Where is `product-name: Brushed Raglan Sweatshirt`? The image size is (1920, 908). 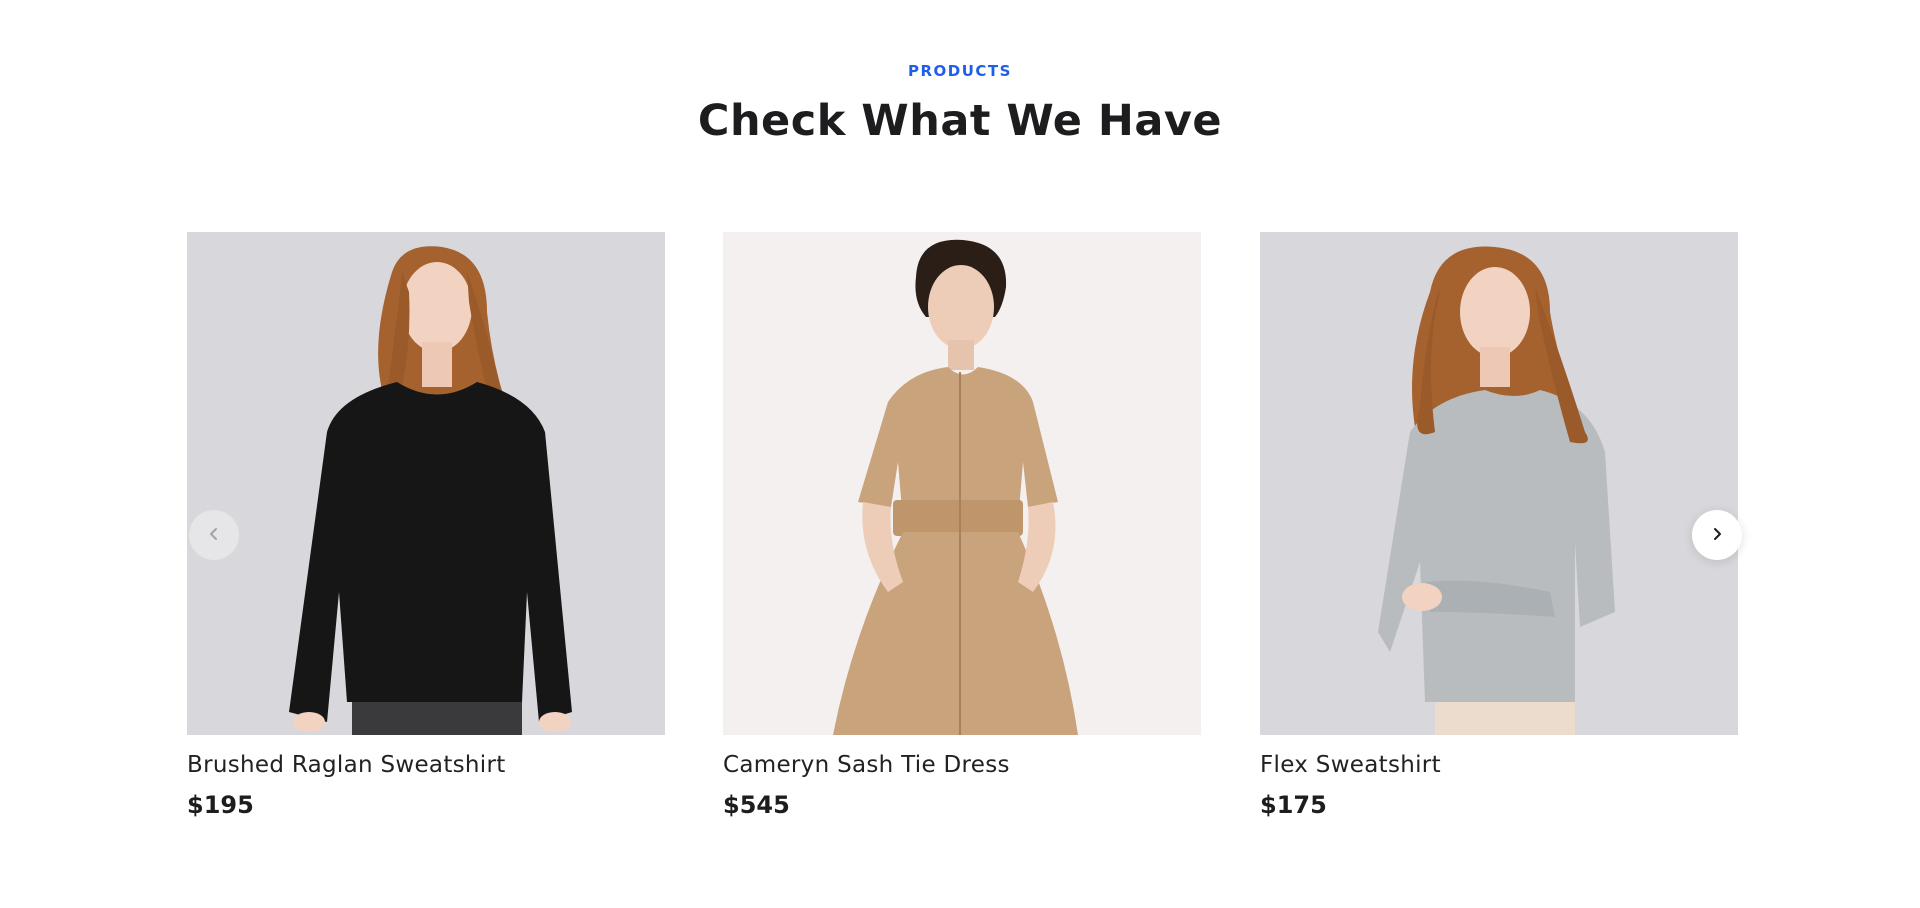
product-name: Brushed Raglan Sweatshirt is located at coordinates (426, 765).